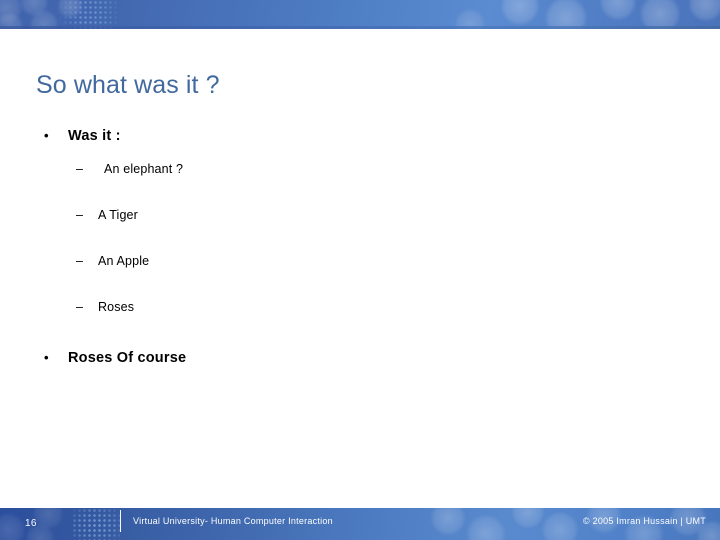 The height and width of the screenshot is (540, 720). I want to click on page-title: So what was it ?, so click(128, 85).